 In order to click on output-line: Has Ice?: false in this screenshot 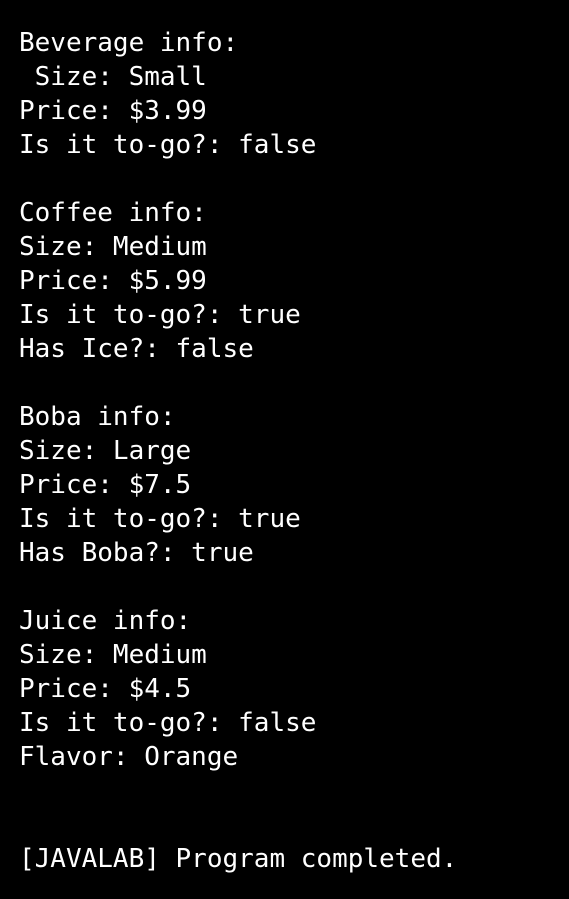, I will do `click(136, 349)`.